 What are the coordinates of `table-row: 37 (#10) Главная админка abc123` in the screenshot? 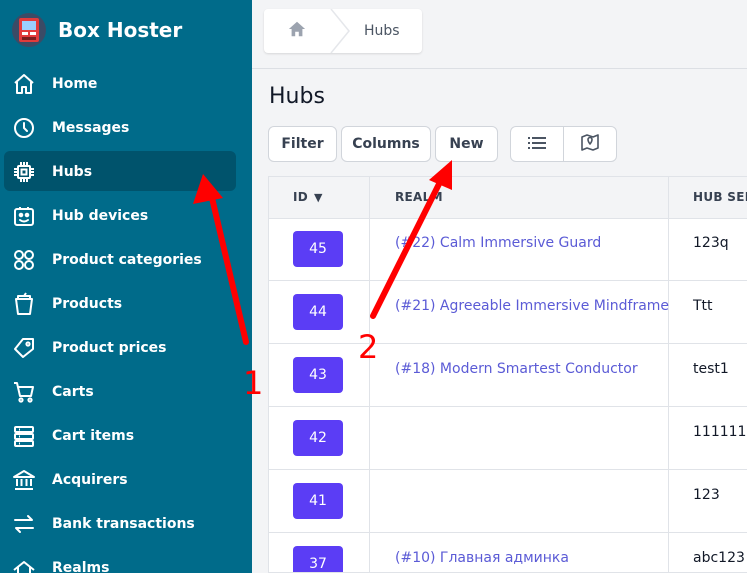 It's located at (508, 552).